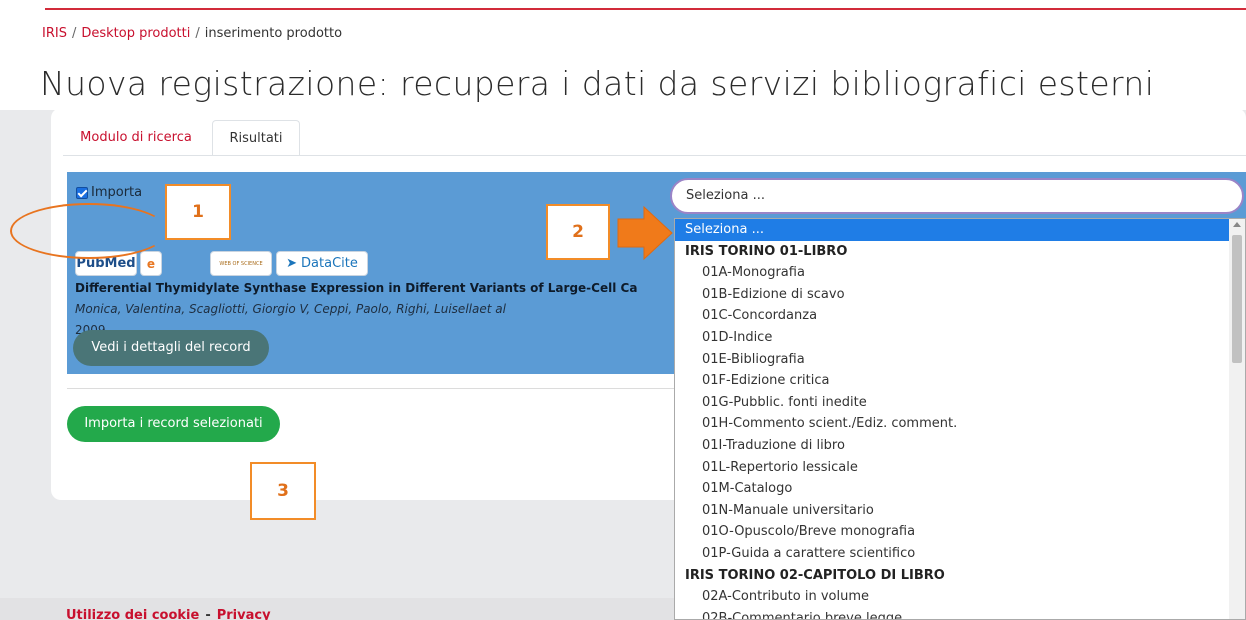  I want to click on scopus-logo: e, so click(151, 263).